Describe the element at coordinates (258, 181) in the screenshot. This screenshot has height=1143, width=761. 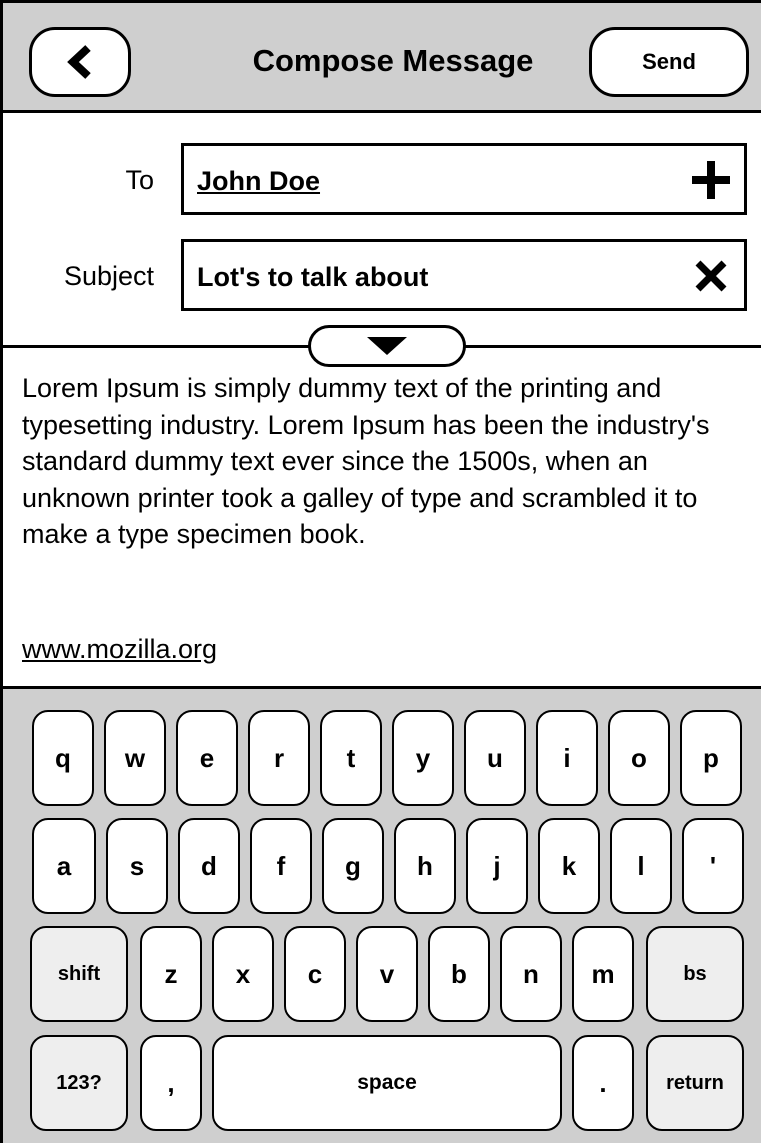
I see `recipient-name: John Doe` at that location.